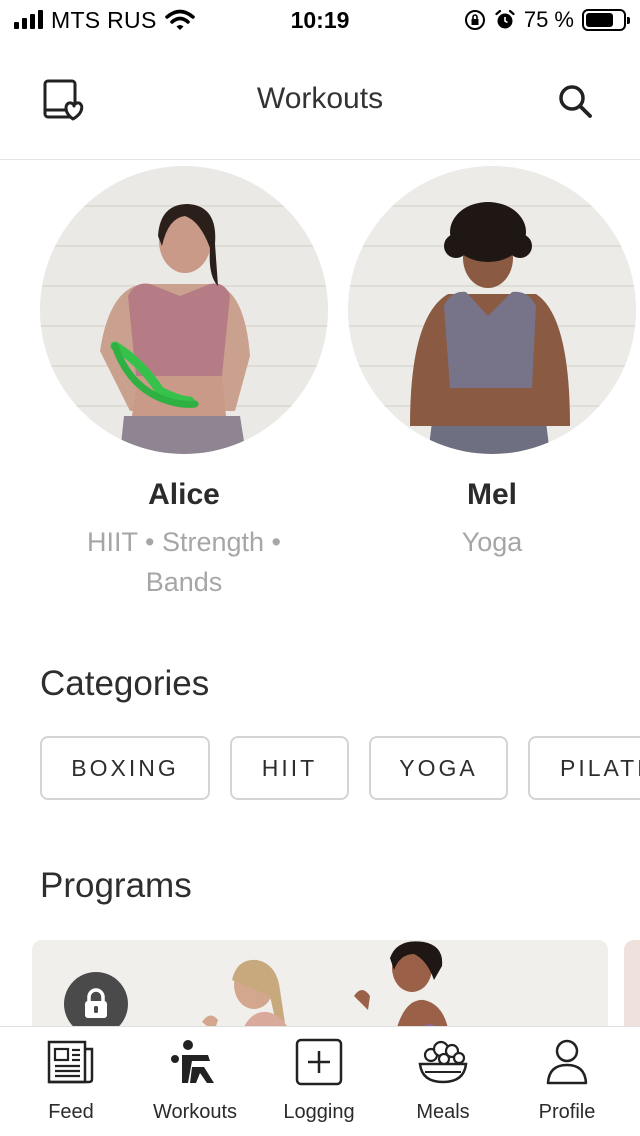  I want to click on nav-header: Workouts, so click(320, 100).